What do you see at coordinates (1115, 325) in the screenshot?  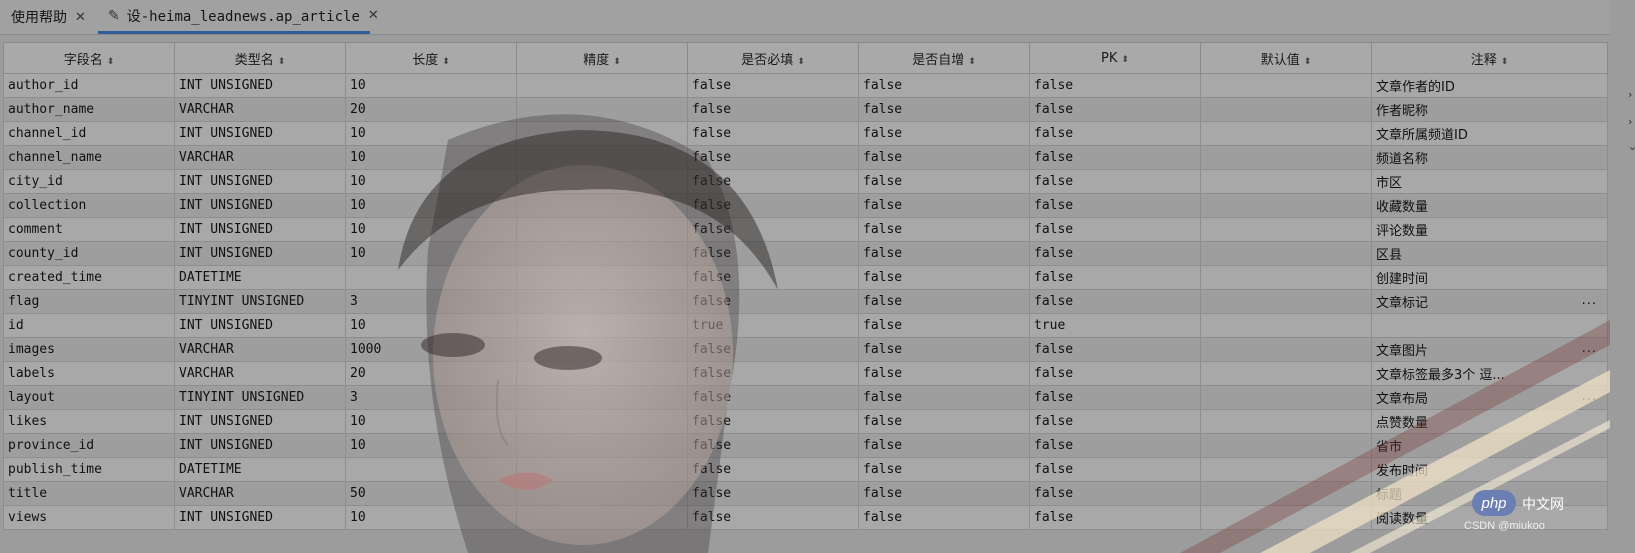 I see `cell-pk: true` at bounding box center [1115, 325].